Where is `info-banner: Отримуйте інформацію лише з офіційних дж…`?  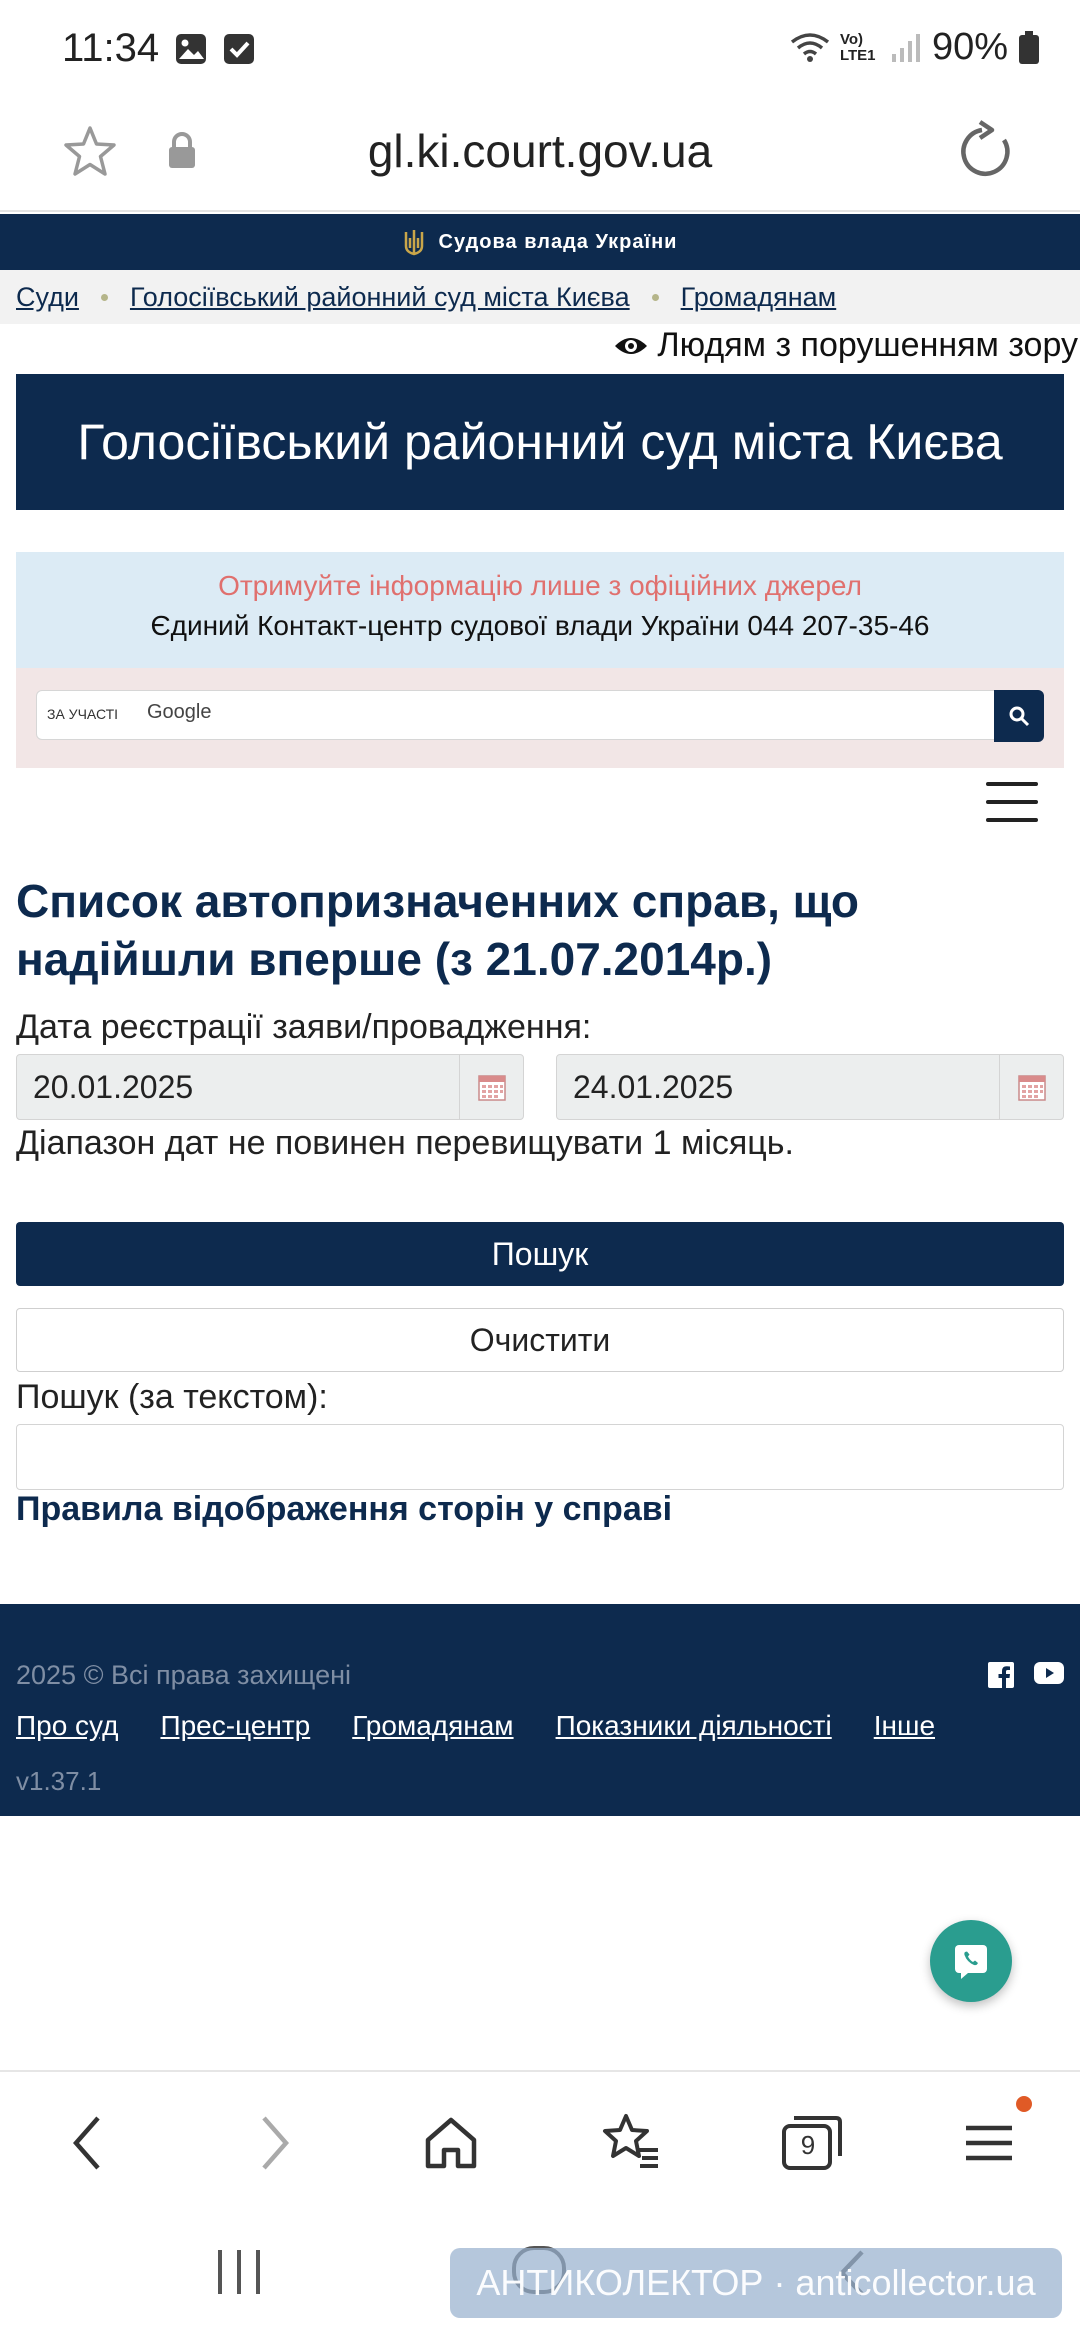 info-banner: Отримуйте інформацію лише з офіційних дж… is located at coordinates (540, 610).